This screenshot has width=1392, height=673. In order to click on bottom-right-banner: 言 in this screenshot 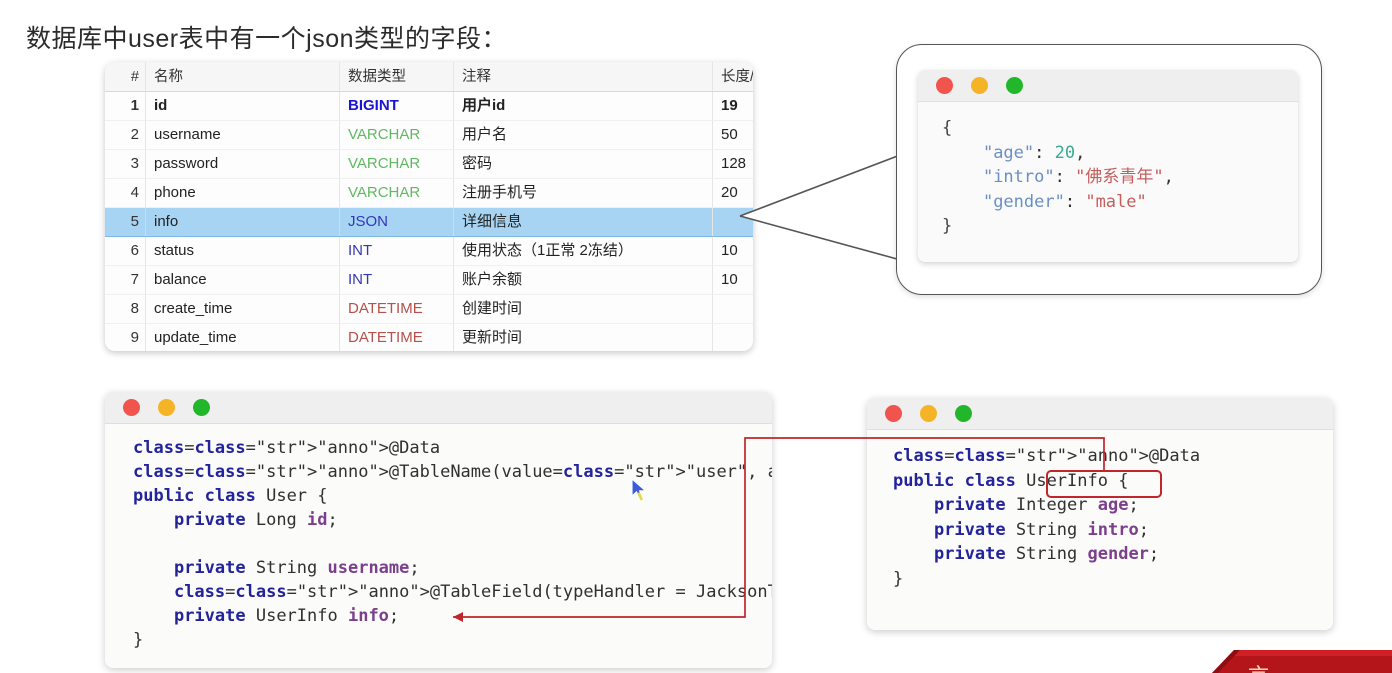, I will do `click(1296, 659)`.